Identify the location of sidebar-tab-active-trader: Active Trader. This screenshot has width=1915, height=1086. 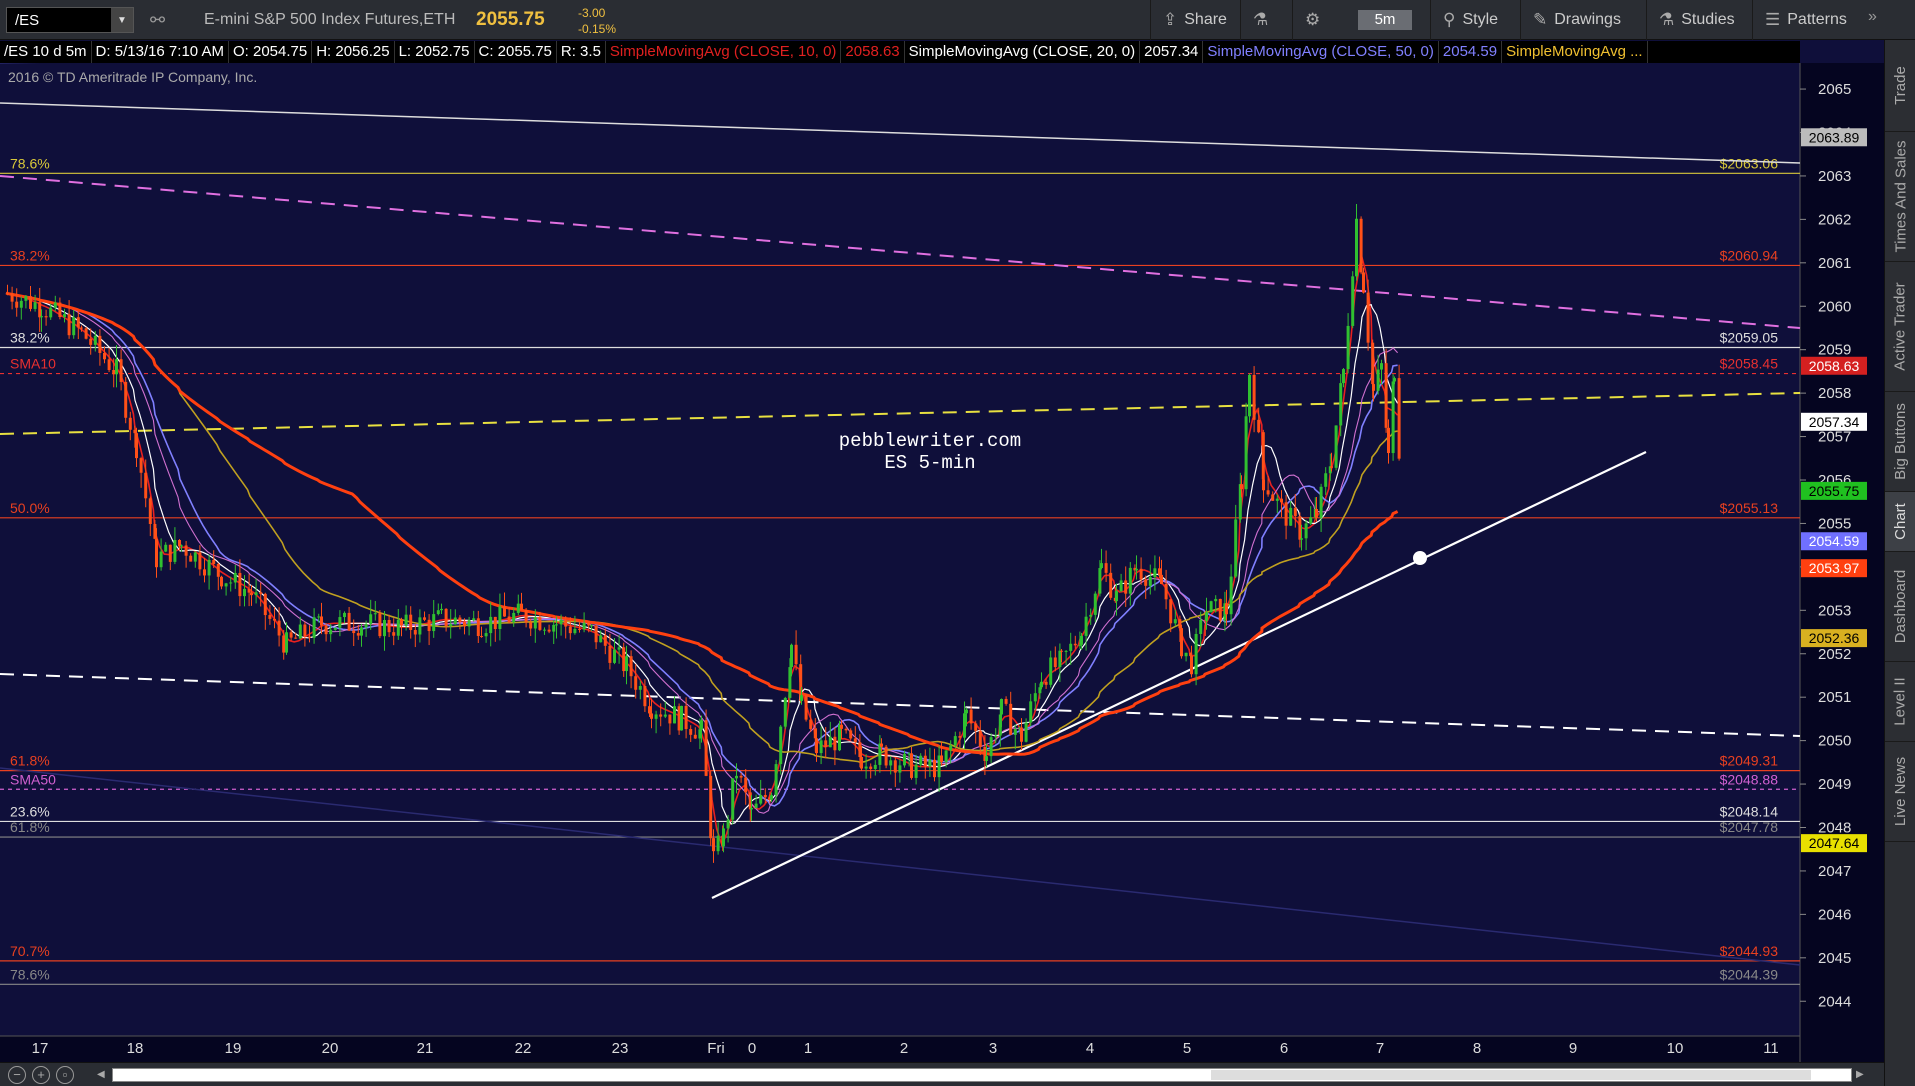
(1900, 327).